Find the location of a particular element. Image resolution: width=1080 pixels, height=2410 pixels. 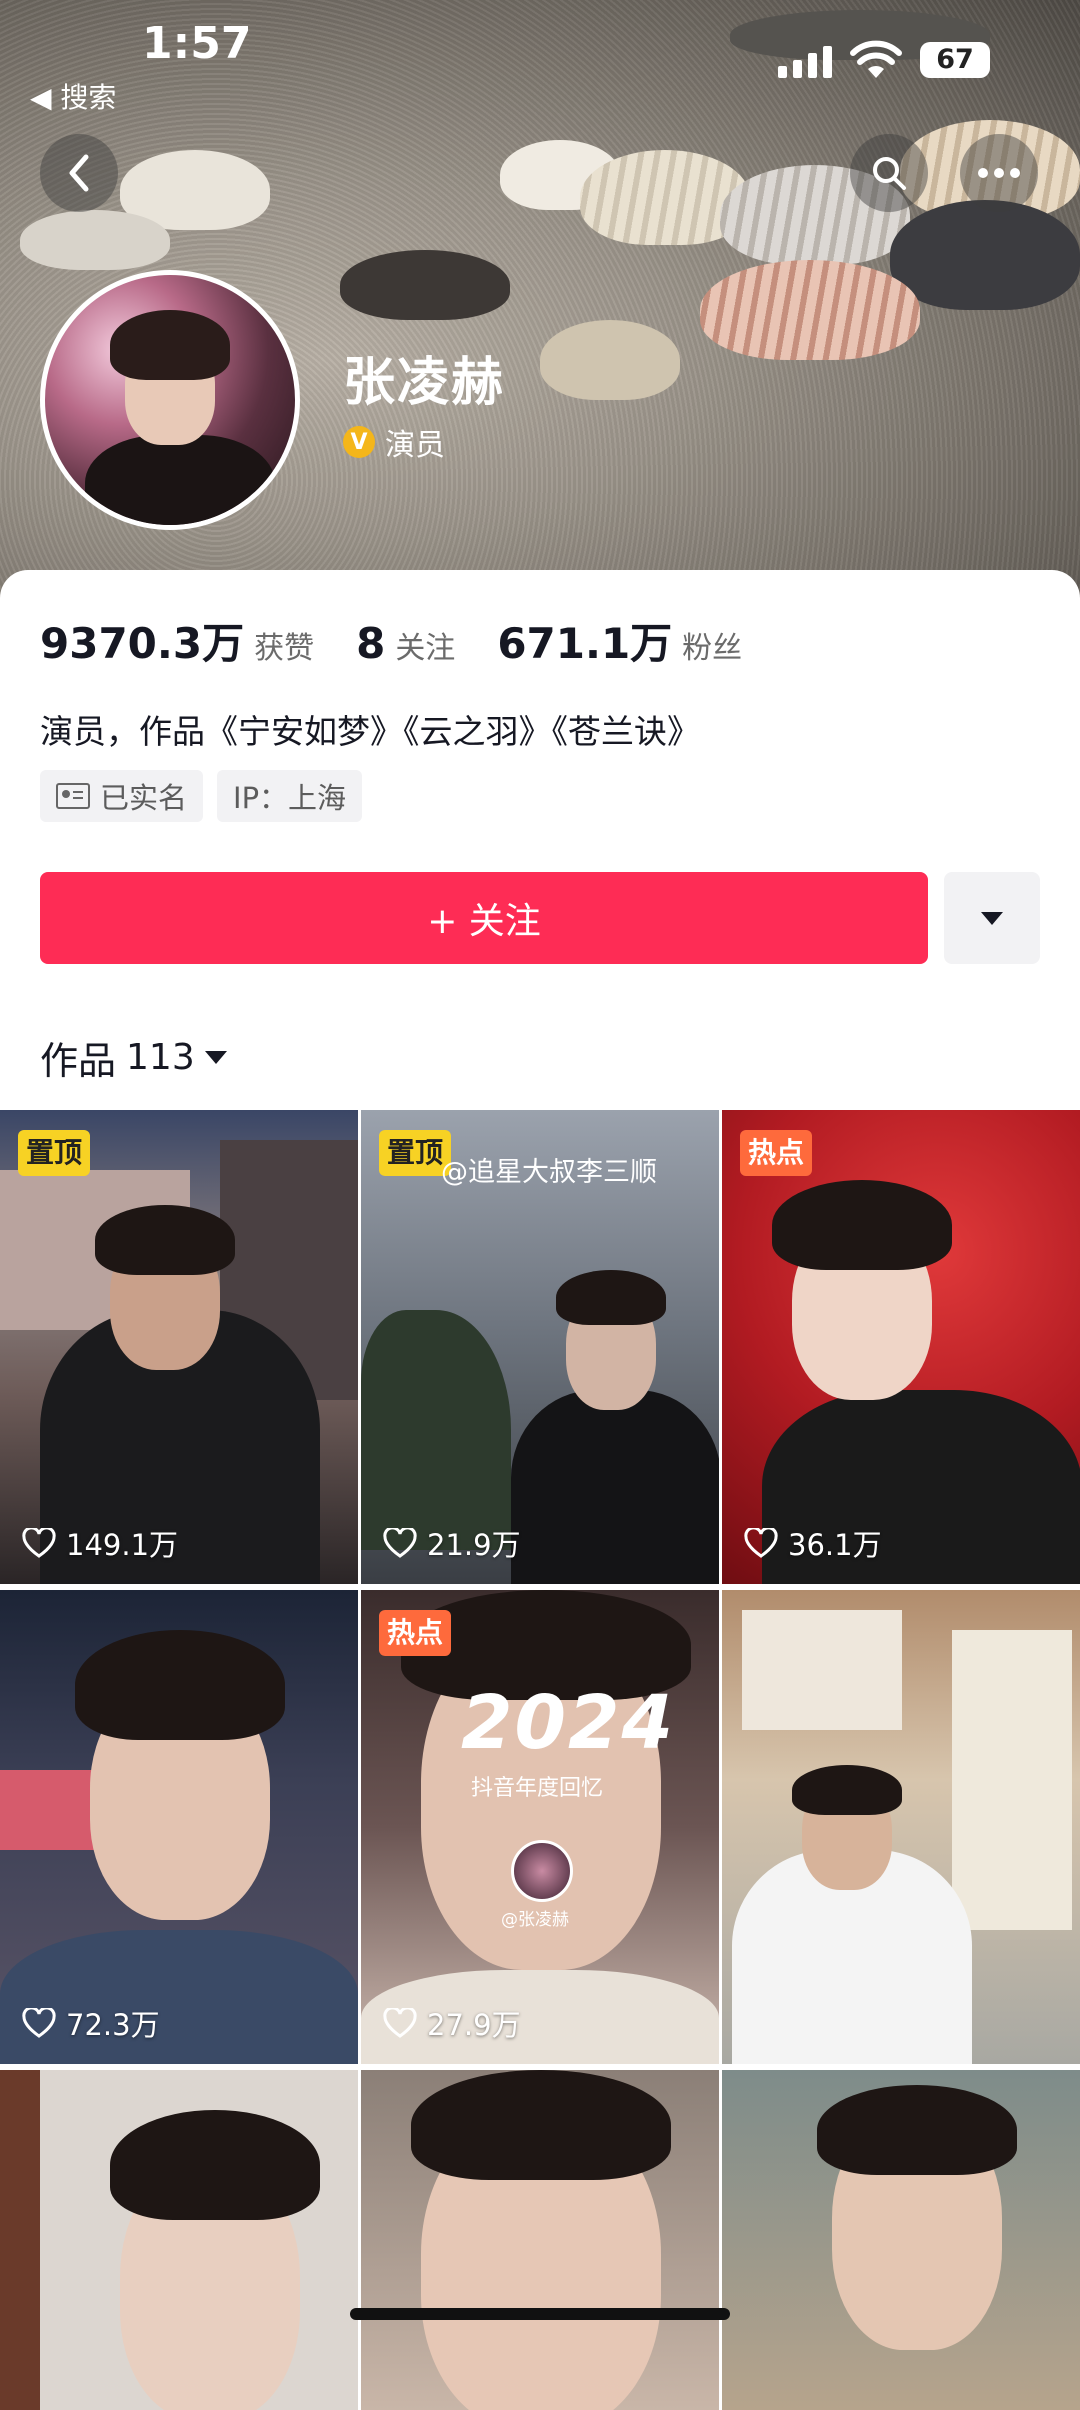

avatar is located at coordinates (170, 400).